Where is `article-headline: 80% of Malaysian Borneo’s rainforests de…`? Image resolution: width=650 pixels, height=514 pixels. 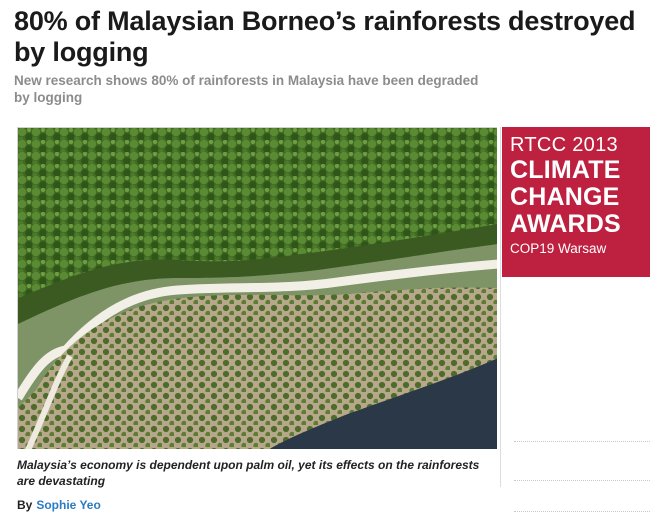
article-headline: 80% of Malaysian Borneo’s rainforests de… is located at coordinates (325, 36).